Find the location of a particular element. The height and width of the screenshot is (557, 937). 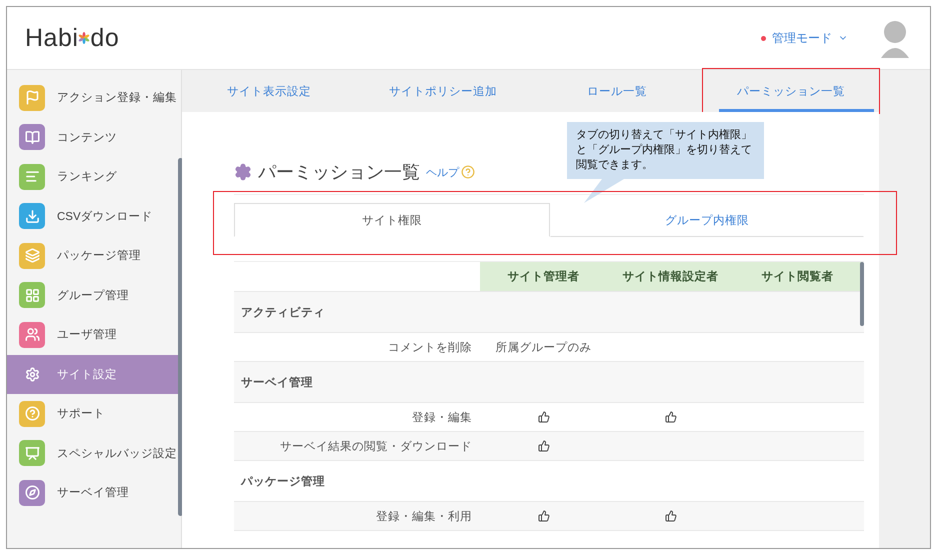

permission-label: コメントを削除 is located at coordinates (430, 347).